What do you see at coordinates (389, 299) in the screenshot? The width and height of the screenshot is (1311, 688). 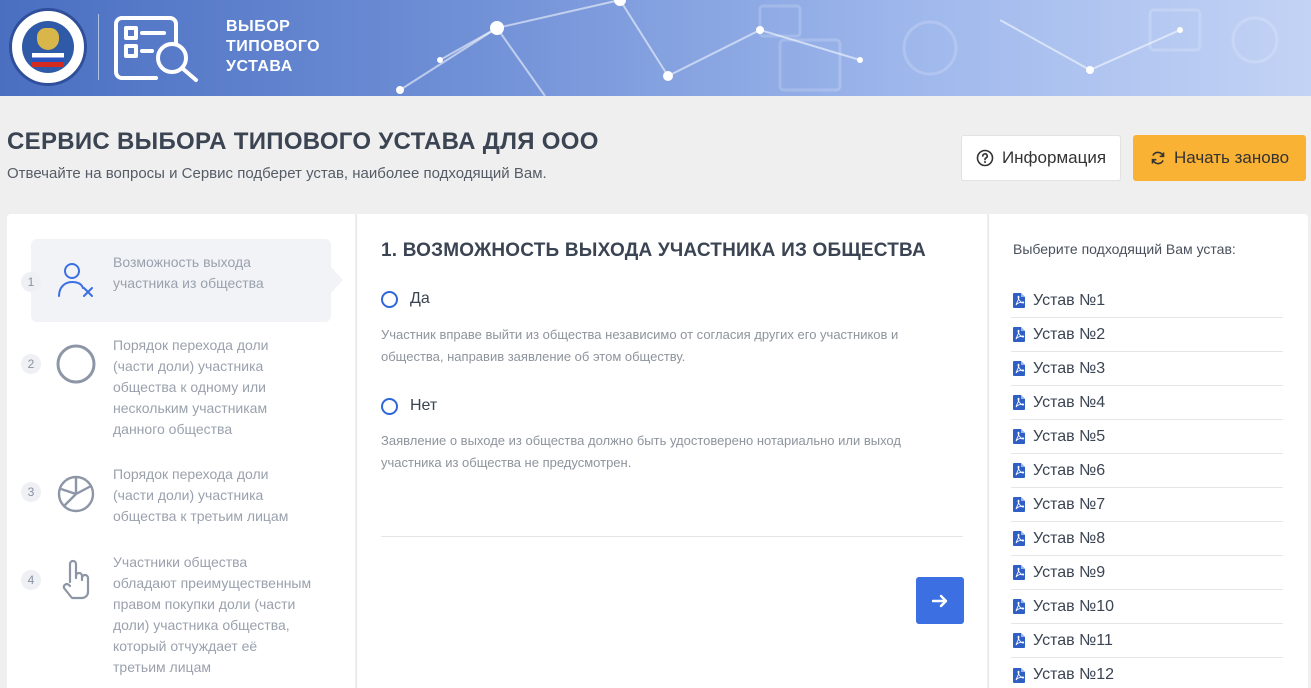 I see `radio-yes` at bounding box center [389, 299].